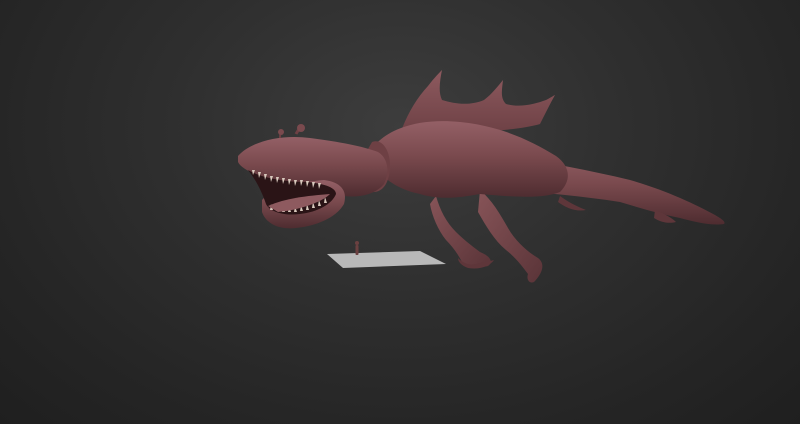 The width and height of the screenshot is (800, 424). Describe the element at coordinates (386, 259) in the screenshot. I see `ground-plane` at that location.